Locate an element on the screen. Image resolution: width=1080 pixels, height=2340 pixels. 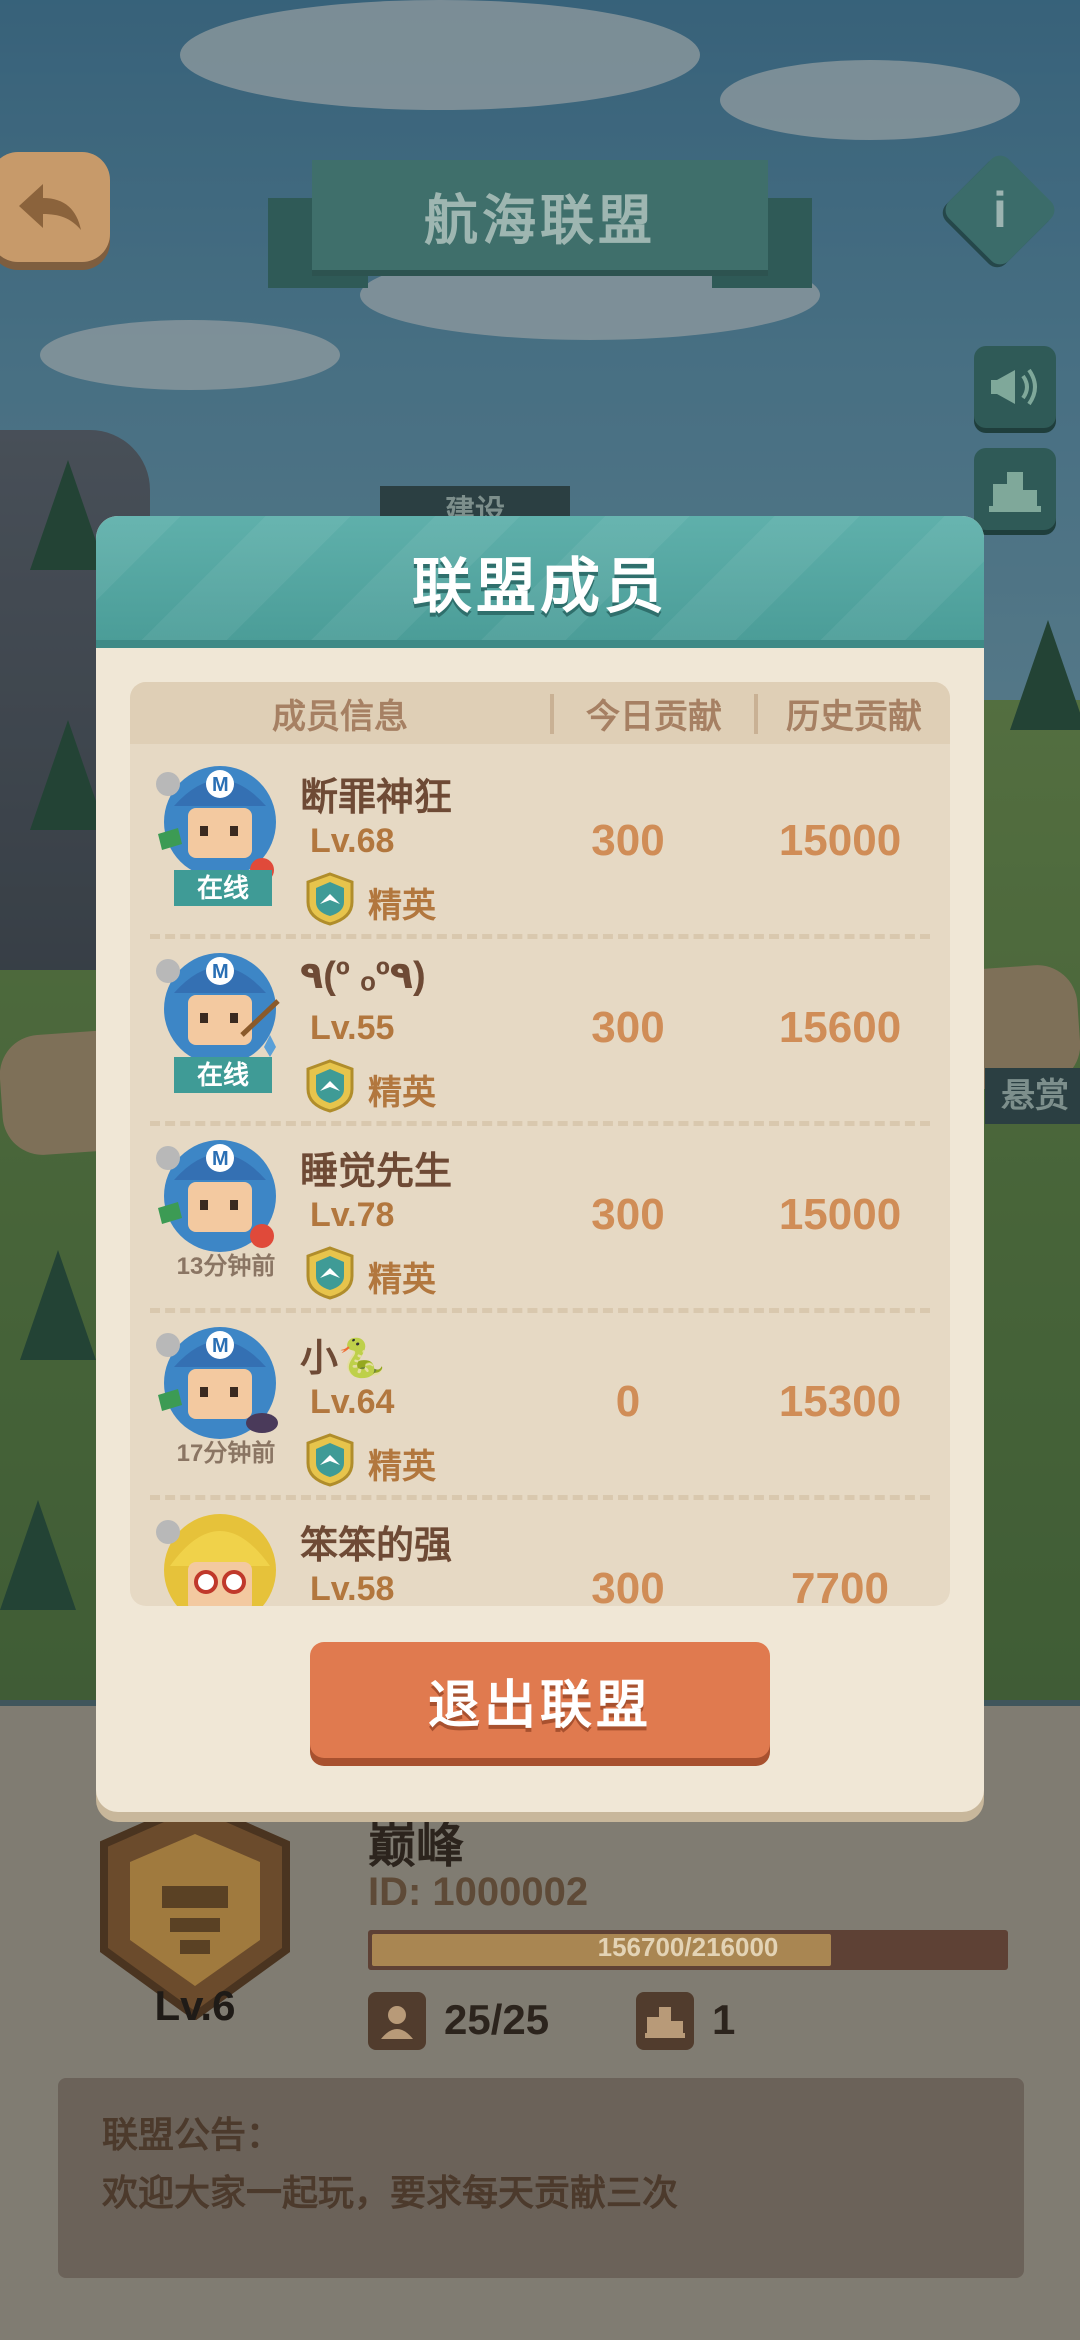
today-contribution: 0 is located at coordinates (628, 1401).